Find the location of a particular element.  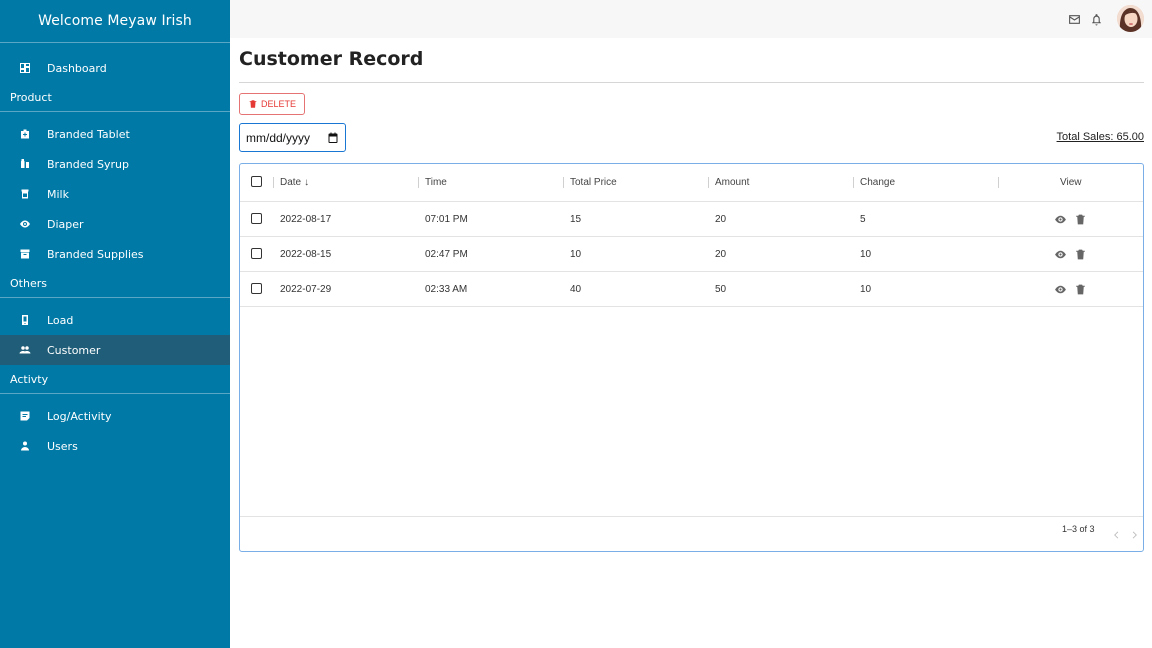

person-icon is located at coordinates (25, 446).